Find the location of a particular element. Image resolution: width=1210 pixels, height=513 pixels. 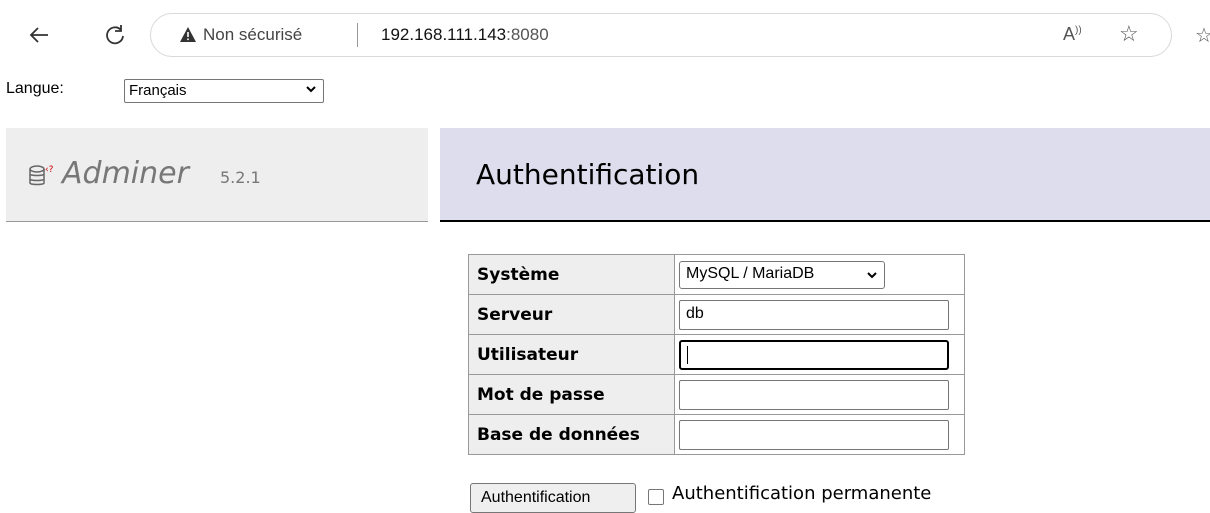

username-input is located at coordinates (814, 354).